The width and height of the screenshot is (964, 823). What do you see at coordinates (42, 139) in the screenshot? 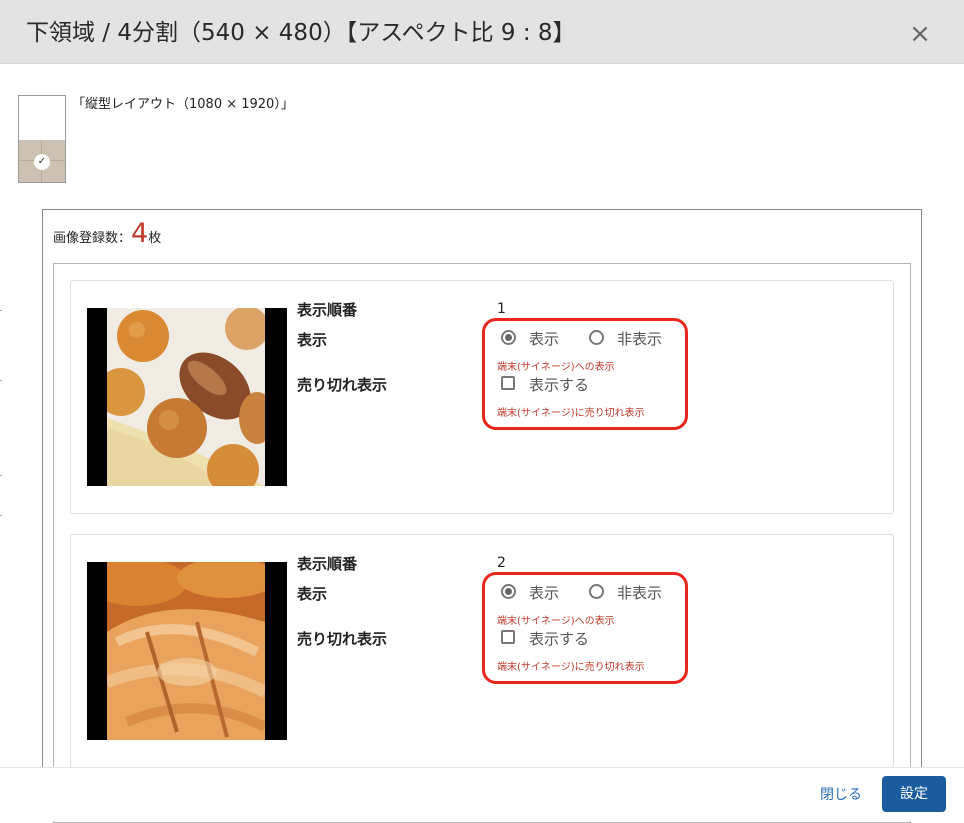
I see `layout-thumbnail: ✓` at bounding box center [42, 139].